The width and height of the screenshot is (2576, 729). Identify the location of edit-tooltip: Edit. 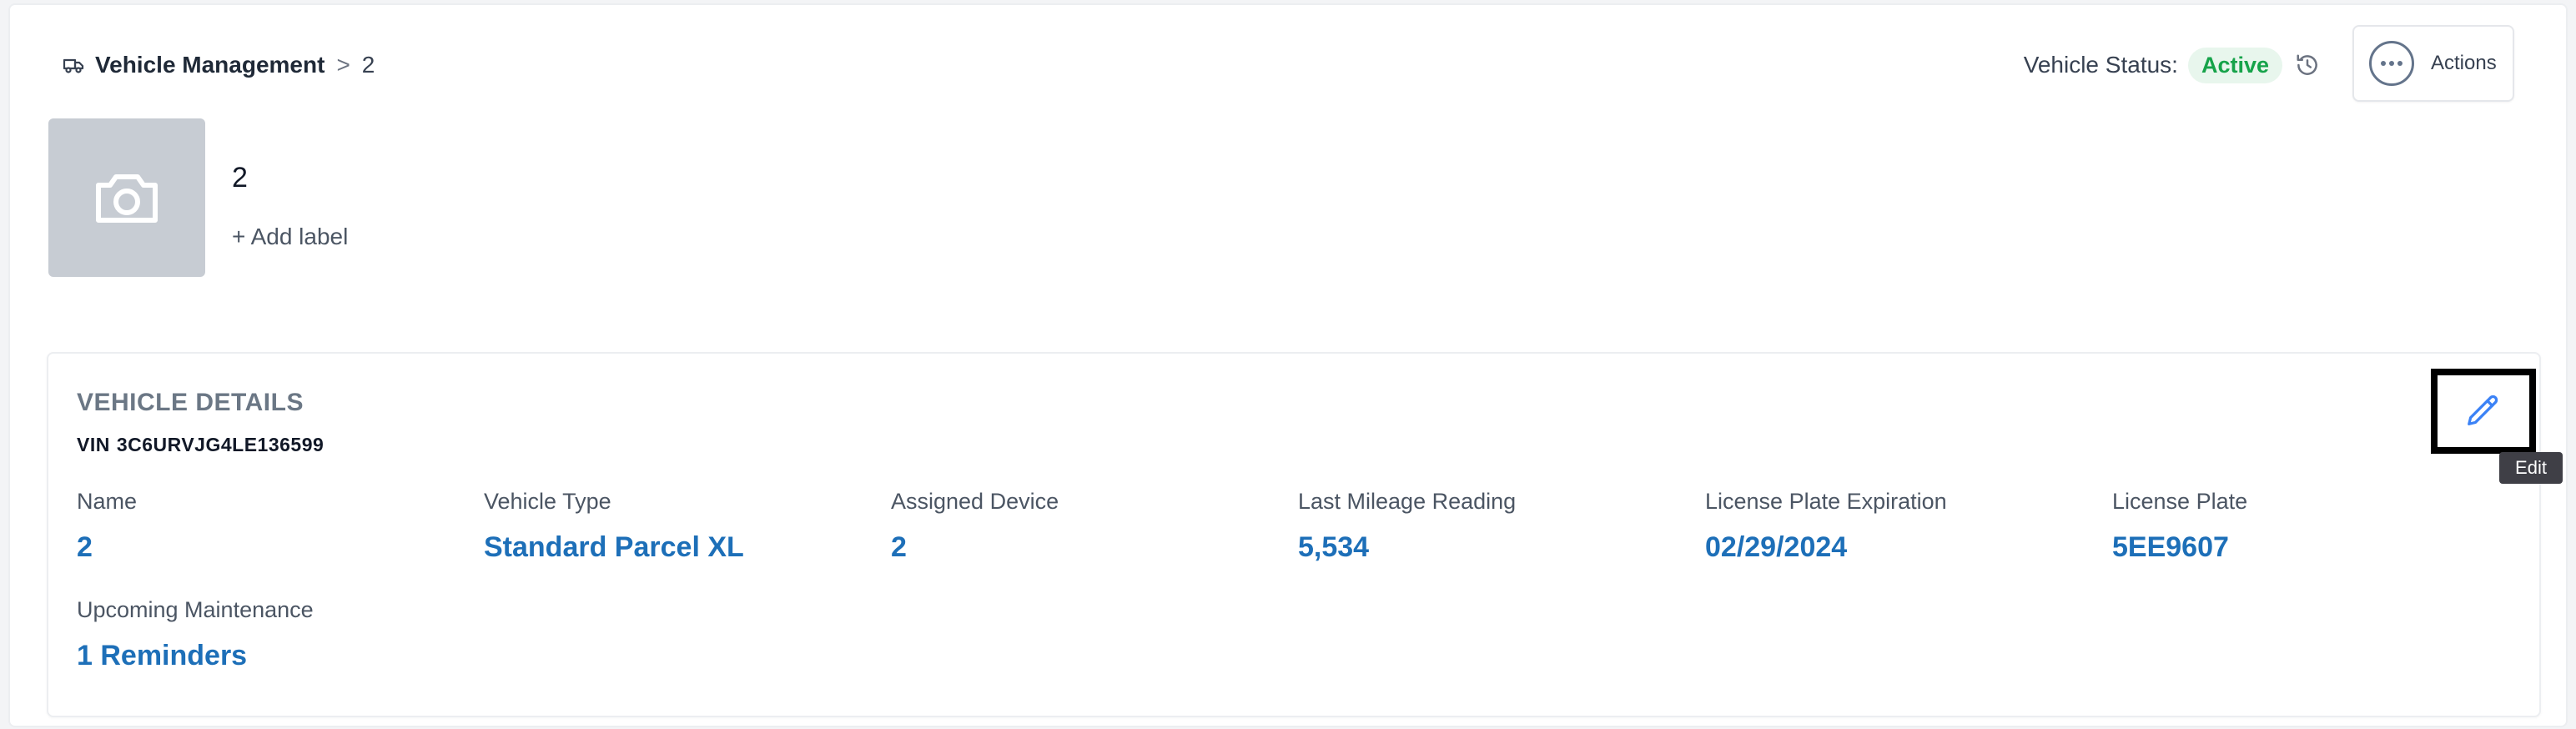
(2531, 468).